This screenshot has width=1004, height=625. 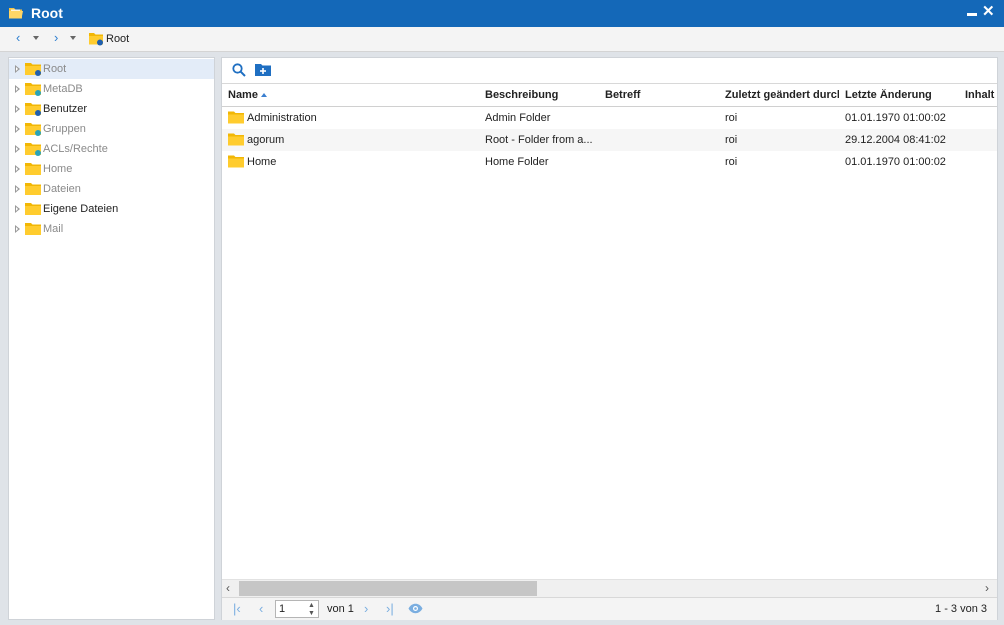 I want to click on forward-history-dropdown, so click(x=73, y=38).